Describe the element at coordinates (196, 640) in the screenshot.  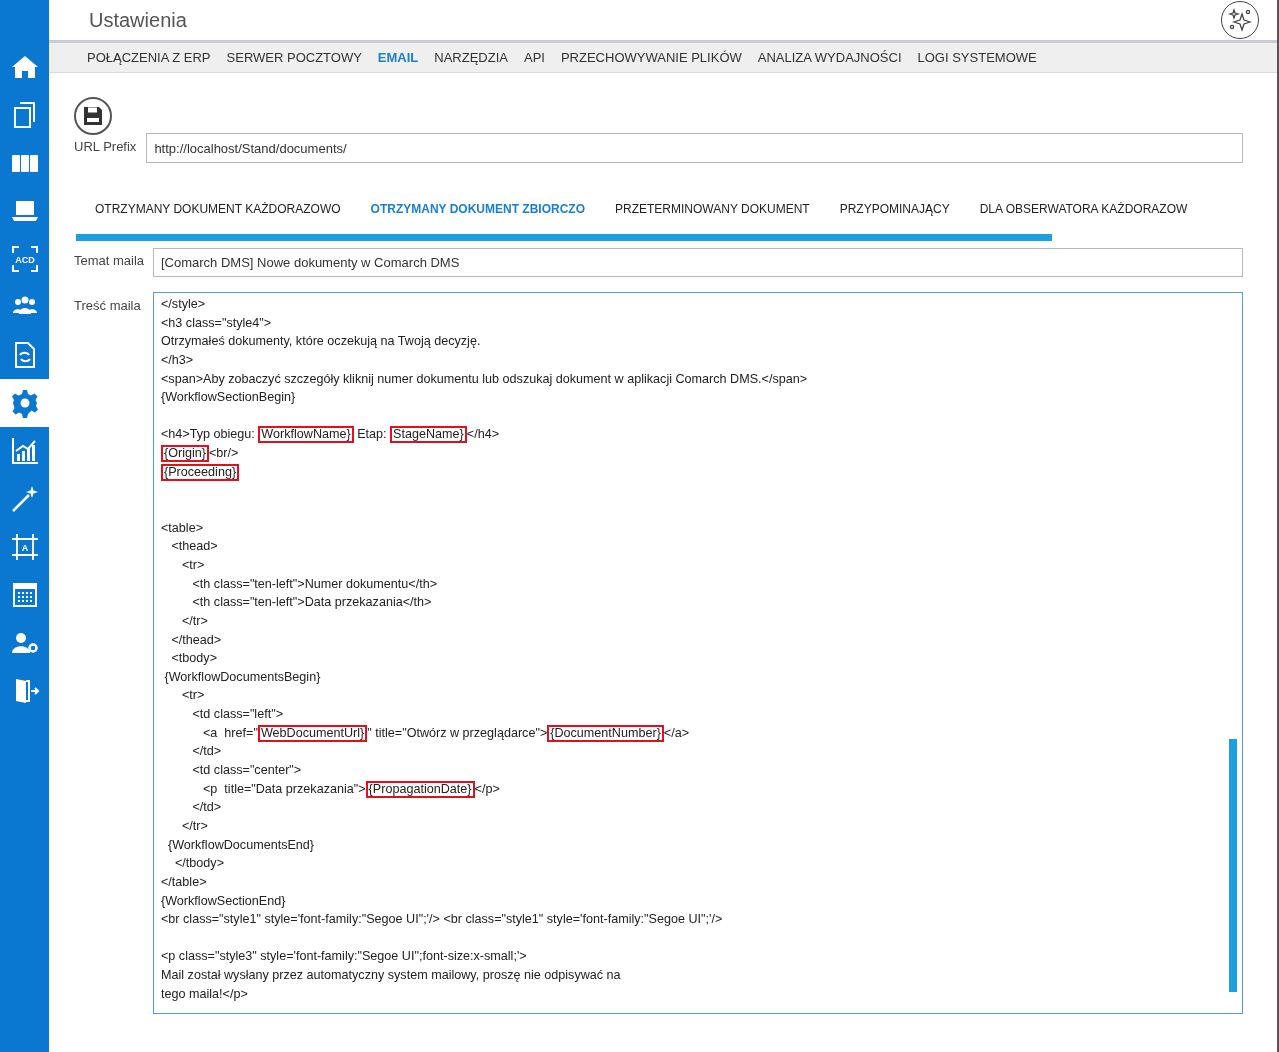
I see `code-line: </thead>` at that location.